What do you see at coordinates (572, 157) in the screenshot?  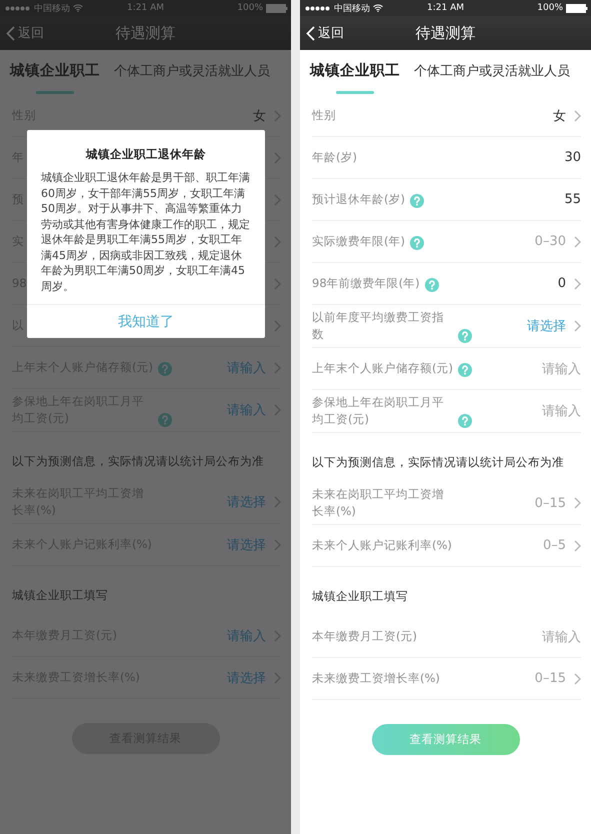 I see `field-value: 30` at bounding box center [572, 157].